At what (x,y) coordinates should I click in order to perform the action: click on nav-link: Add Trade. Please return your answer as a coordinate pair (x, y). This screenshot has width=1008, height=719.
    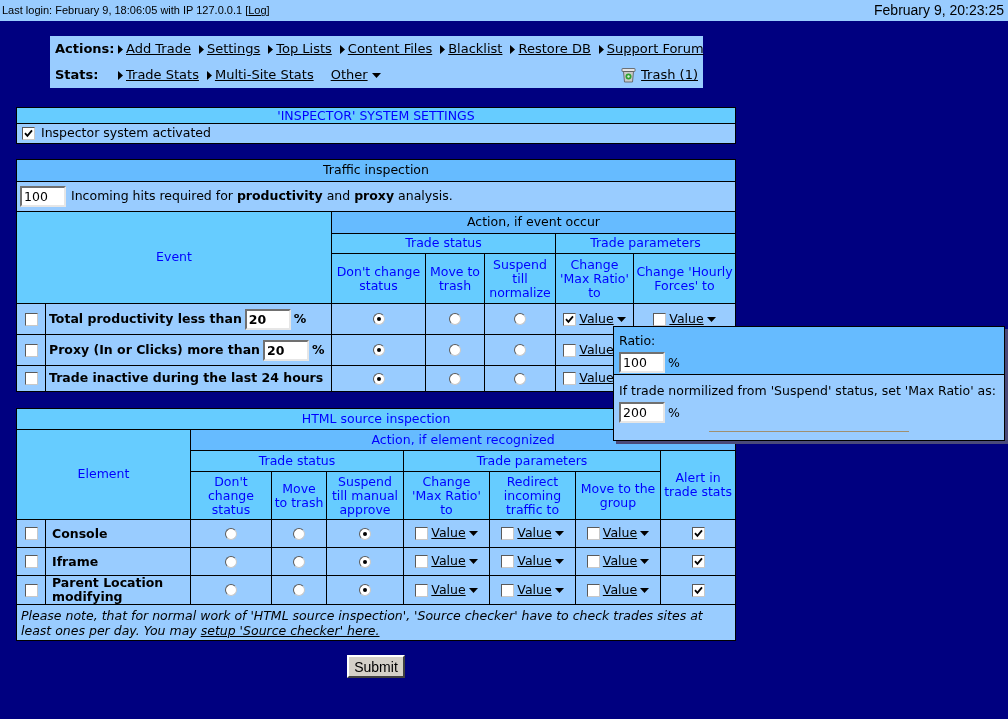
    Looking at the image, I should click on (158, 49).